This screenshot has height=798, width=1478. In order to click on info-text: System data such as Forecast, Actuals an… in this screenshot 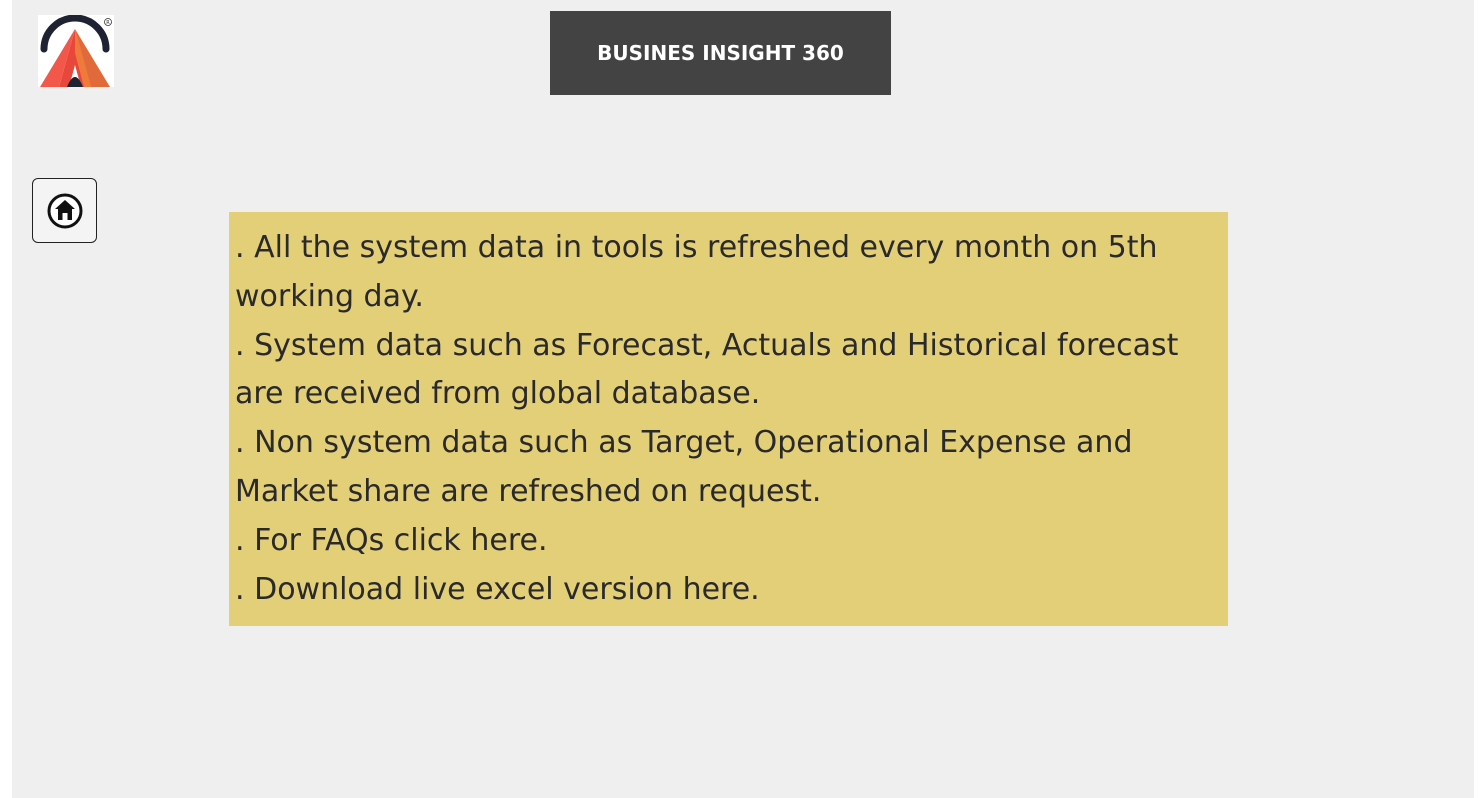, I will do `click(707, 369)`.